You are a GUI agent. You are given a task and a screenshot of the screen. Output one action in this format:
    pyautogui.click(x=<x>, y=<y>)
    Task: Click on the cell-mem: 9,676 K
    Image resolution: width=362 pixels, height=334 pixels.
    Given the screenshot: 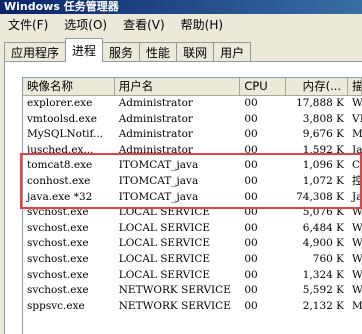 What is the action you would take?
    pyautogui.click(x=323, y=134)
    